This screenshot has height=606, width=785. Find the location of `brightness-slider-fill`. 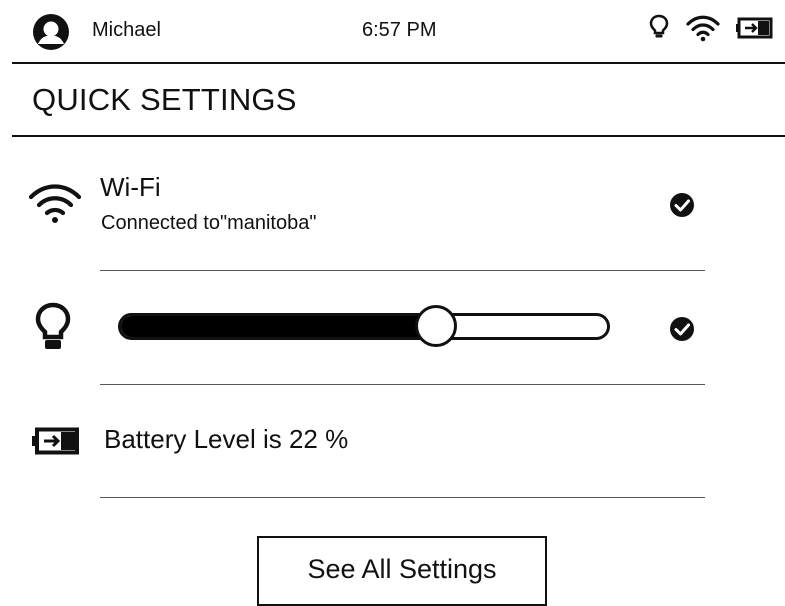

brightness-slider-fill is located at coordinates (280, 326).